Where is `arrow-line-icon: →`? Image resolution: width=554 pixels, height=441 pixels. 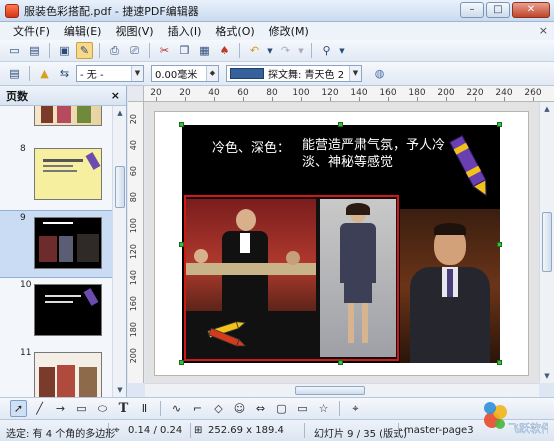 arrow-line-icon: → is located at coordinates (60, 408).